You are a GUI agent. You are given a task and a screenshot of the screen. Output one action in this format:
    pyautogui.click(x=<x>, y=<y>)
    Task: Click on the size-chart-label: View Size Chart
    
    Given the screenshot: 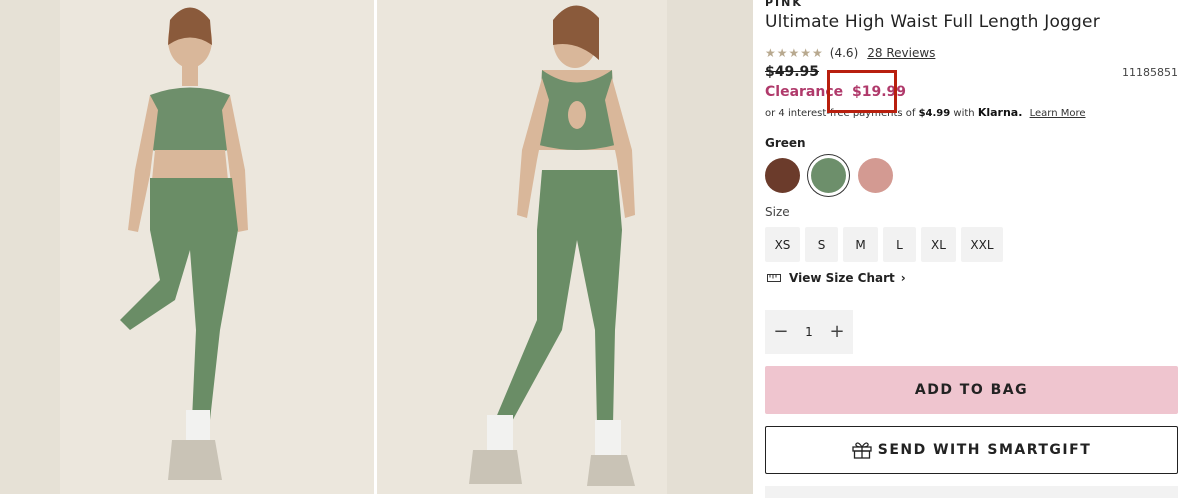 What is the action you would take?
    pyautogui.click(x=842, y=278)
    